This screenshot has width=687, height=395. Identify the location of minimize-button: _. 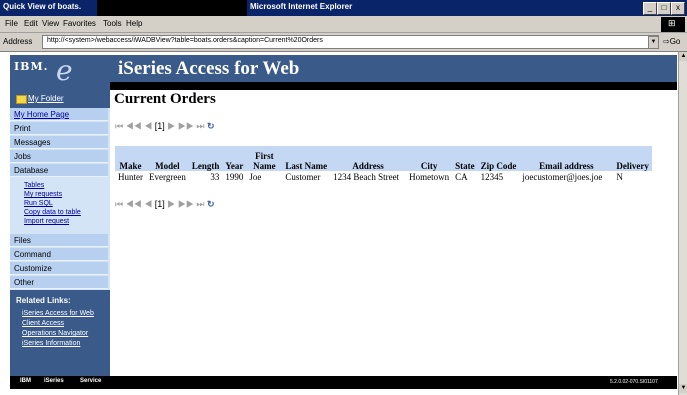
(650, 8).